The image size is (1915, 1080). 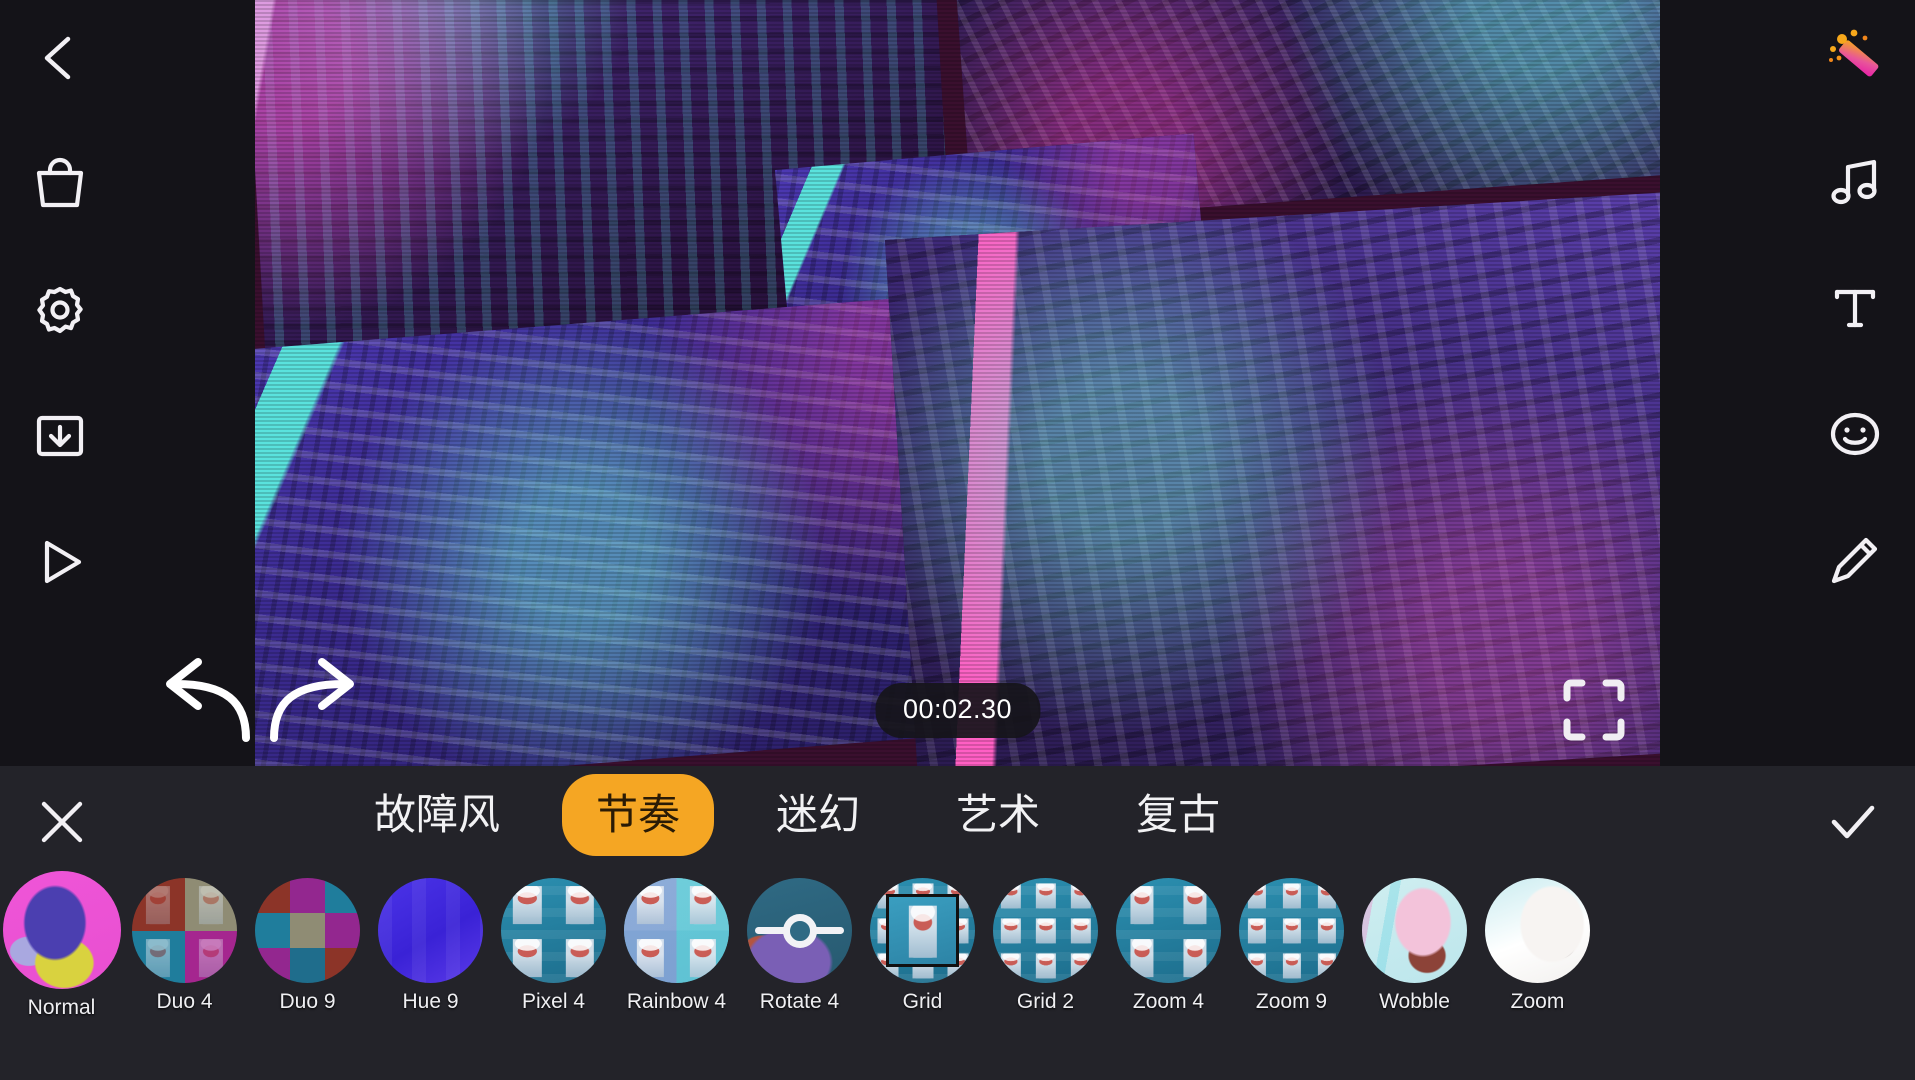 I want to click on filter-label: Pixel 4, so click(x=553, y=1001).